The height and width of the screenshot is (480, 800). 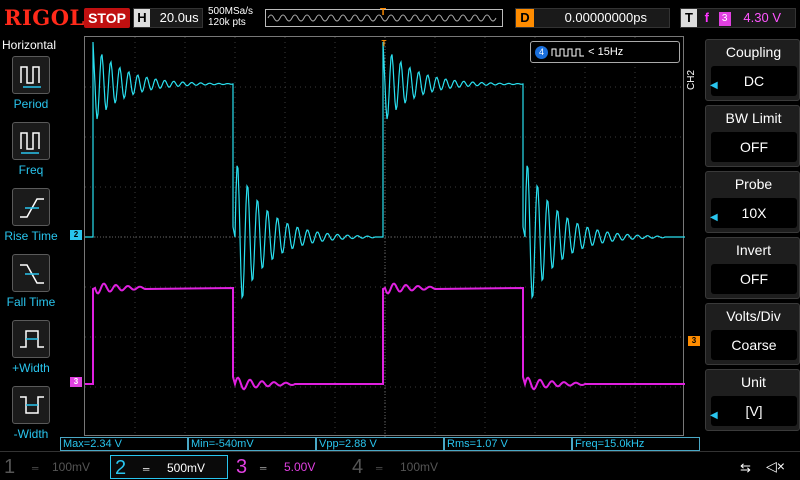 I want to click on bw-limit-item: BW Limit OFF, so click(x=752, y=136).